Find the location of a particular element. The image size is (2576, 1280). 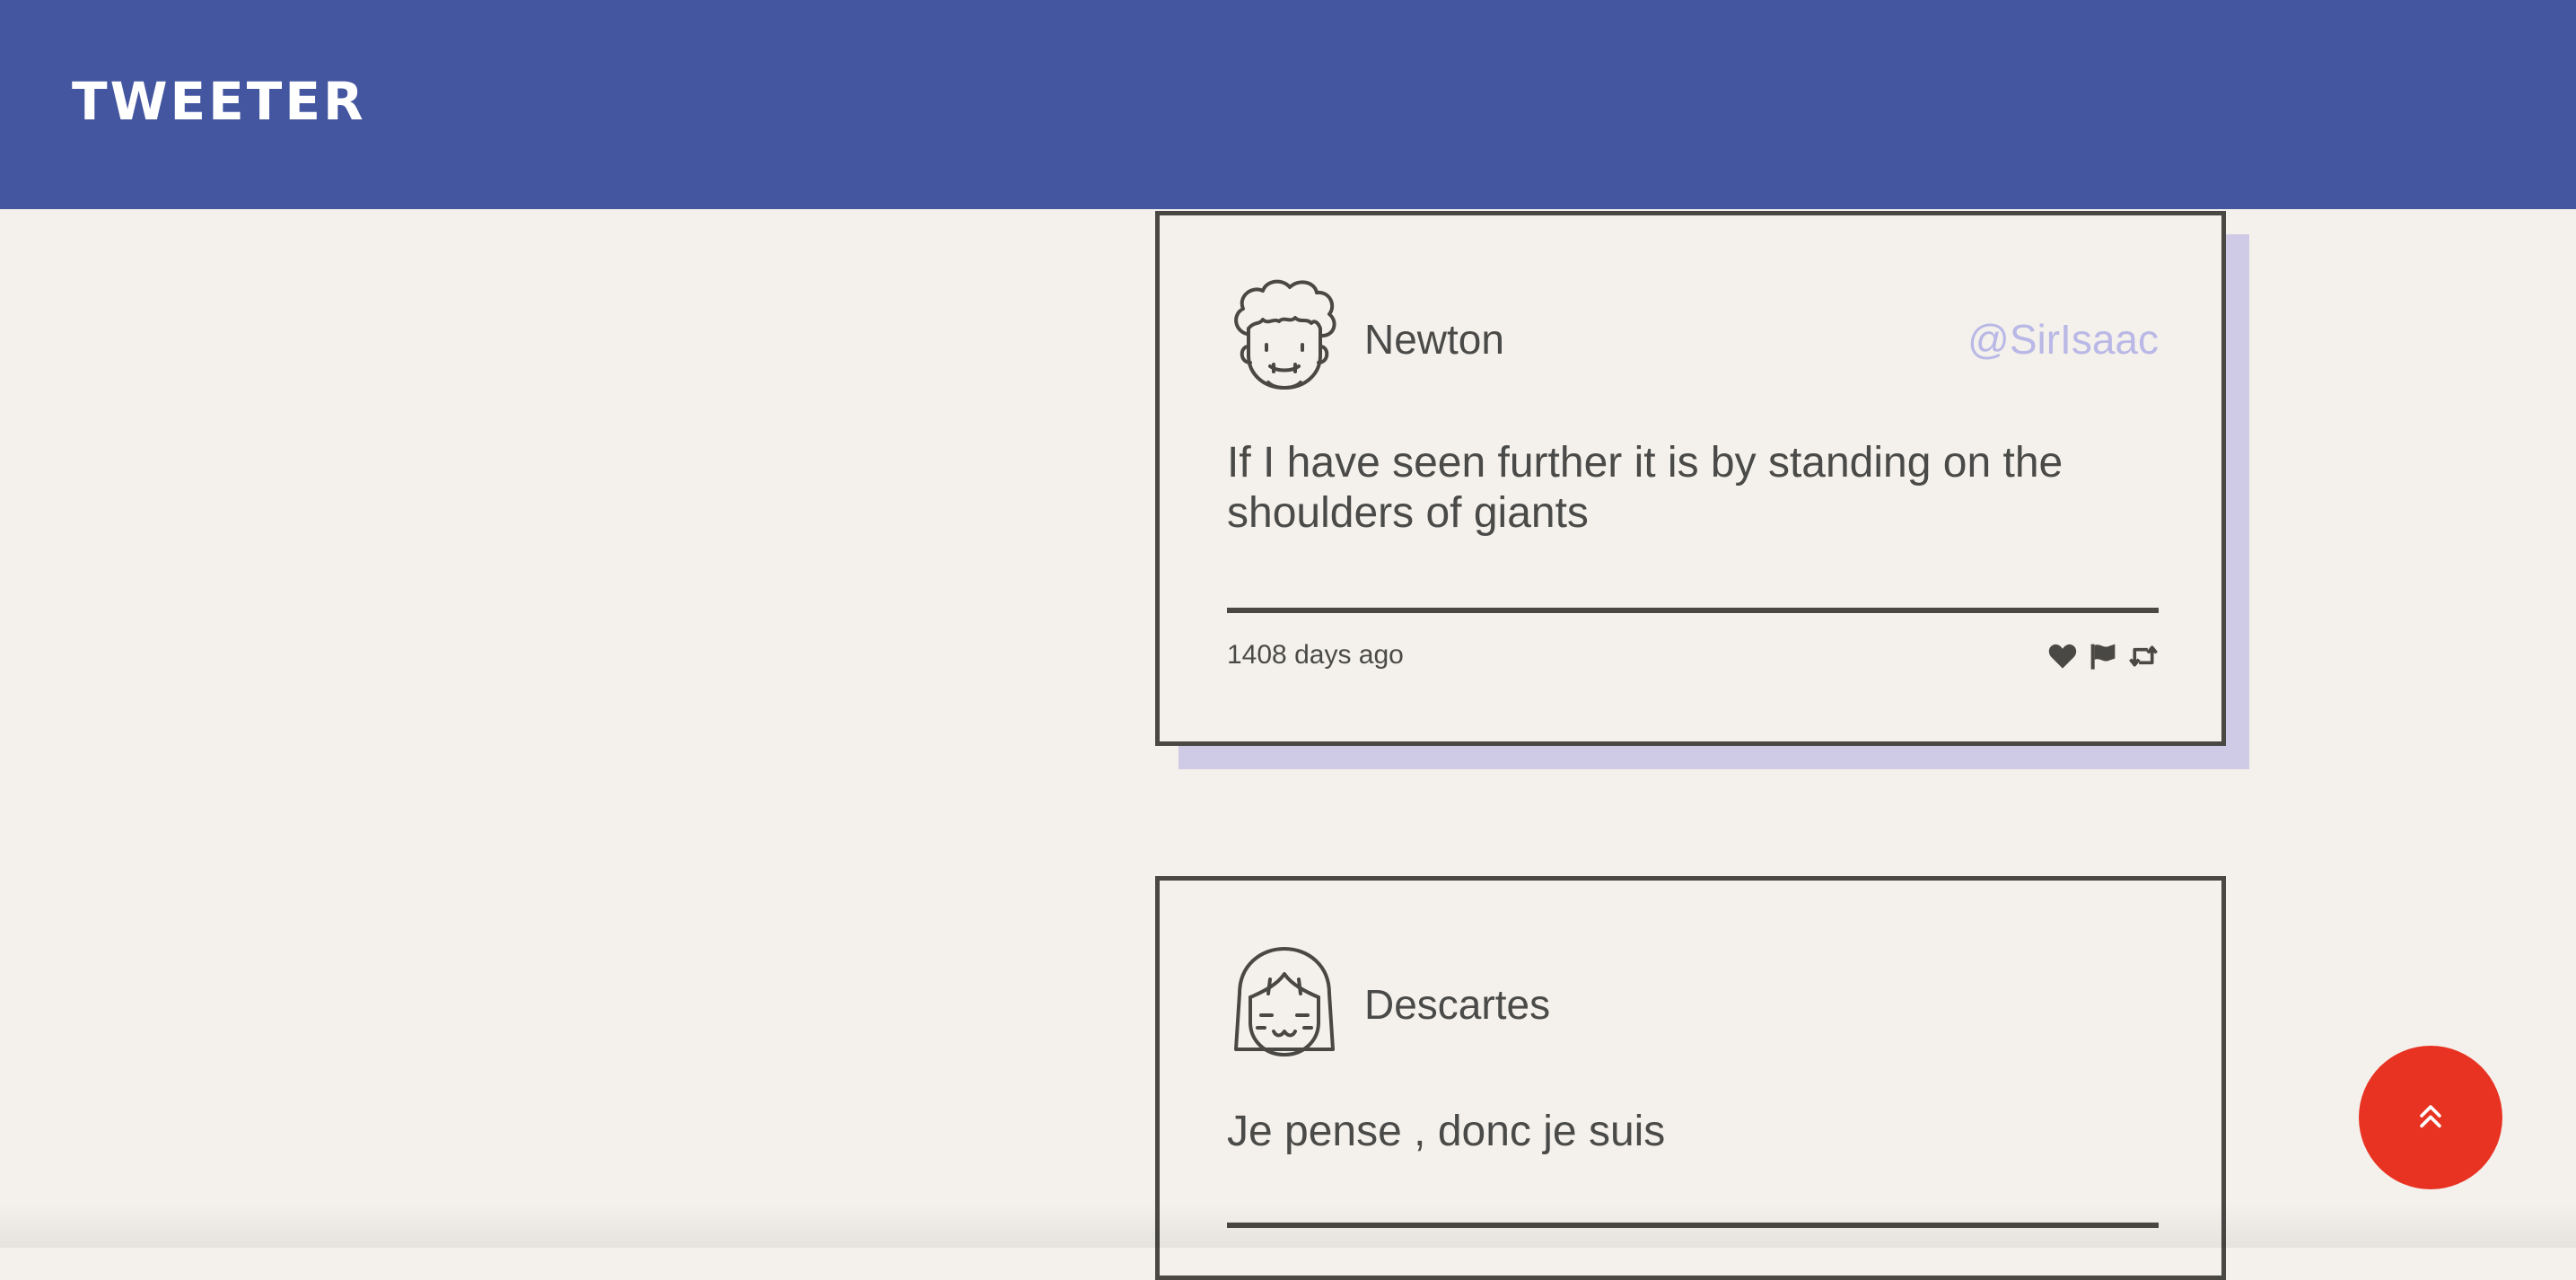

scroll-to-top-button is located at coordinates (2430, 1117).